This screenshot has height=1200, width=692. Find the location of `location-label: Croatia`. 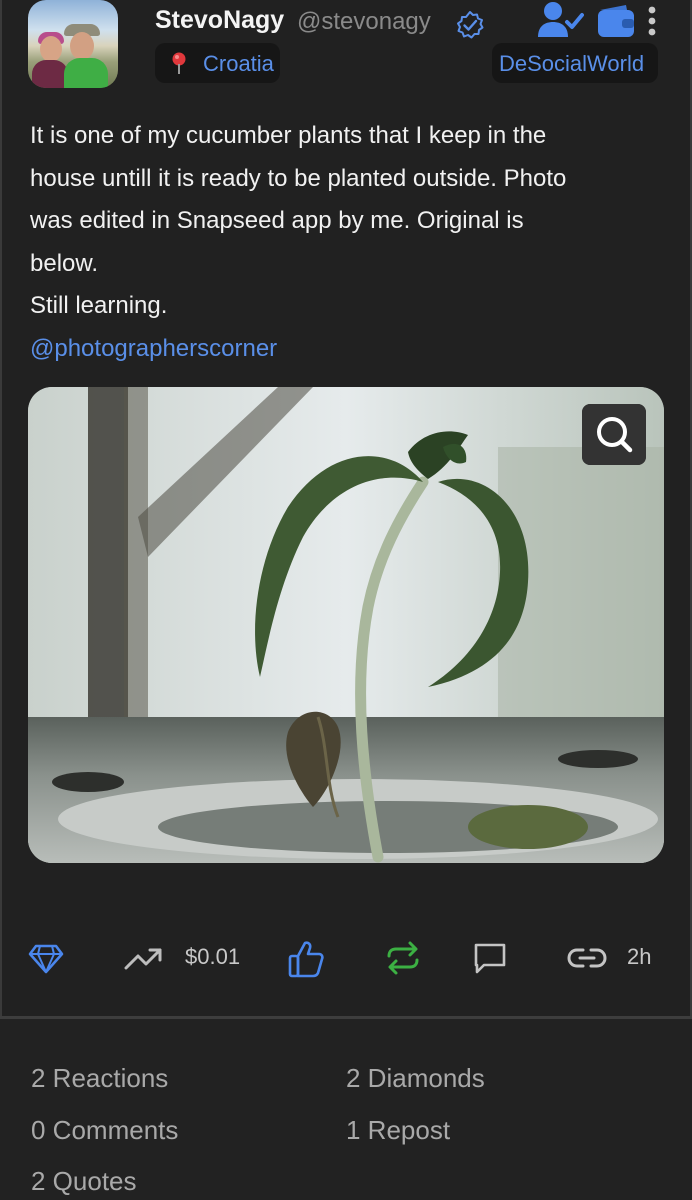

location-label: Croatia is located at coordinates (238, 63).